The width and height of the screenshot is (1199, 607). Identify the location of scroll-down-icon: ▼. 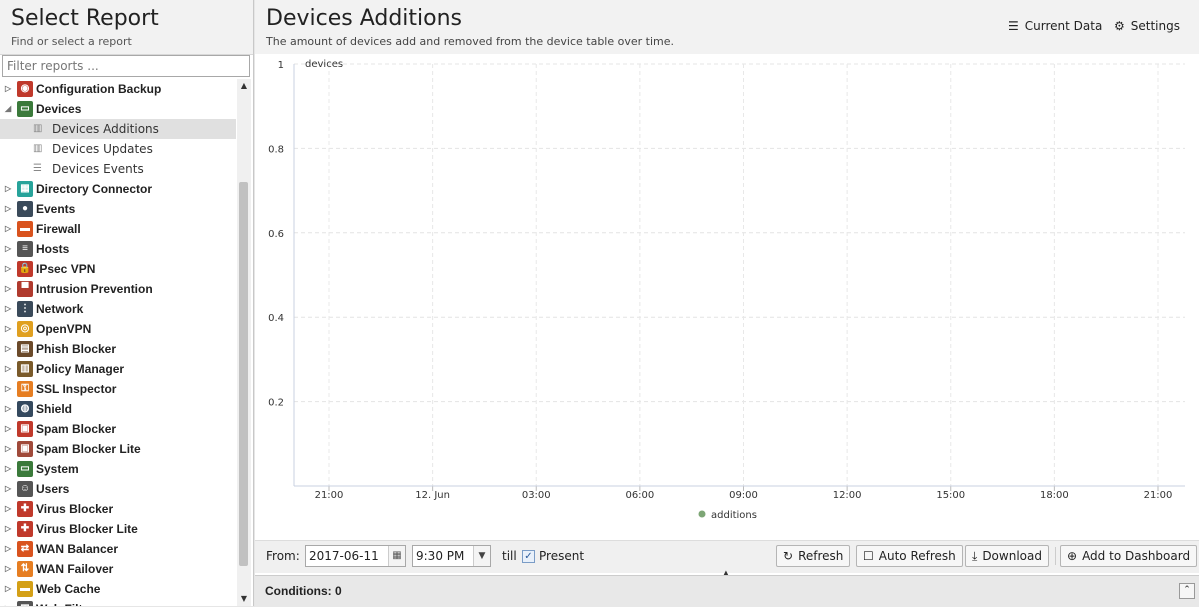
(244, 598).